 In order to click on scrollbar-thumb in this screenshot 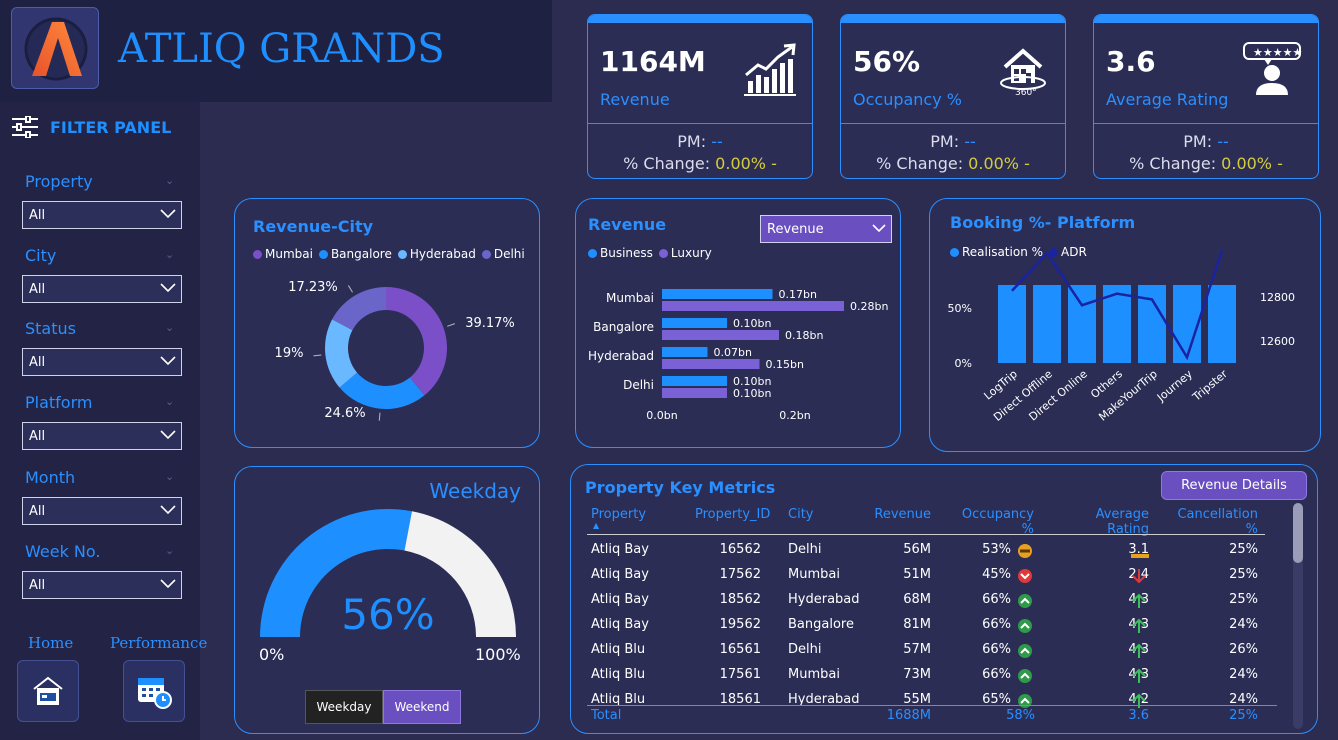, I will do `click(1298, 533)`.